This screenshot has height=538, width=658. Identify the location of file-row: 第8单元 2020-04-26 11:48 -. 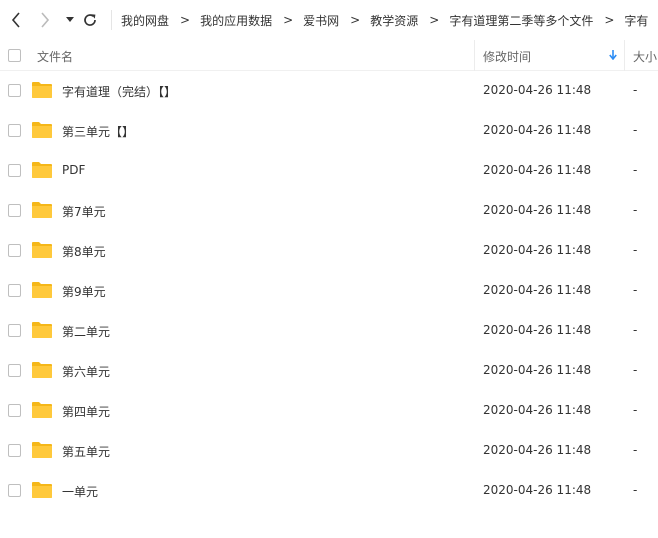
(329, 251).